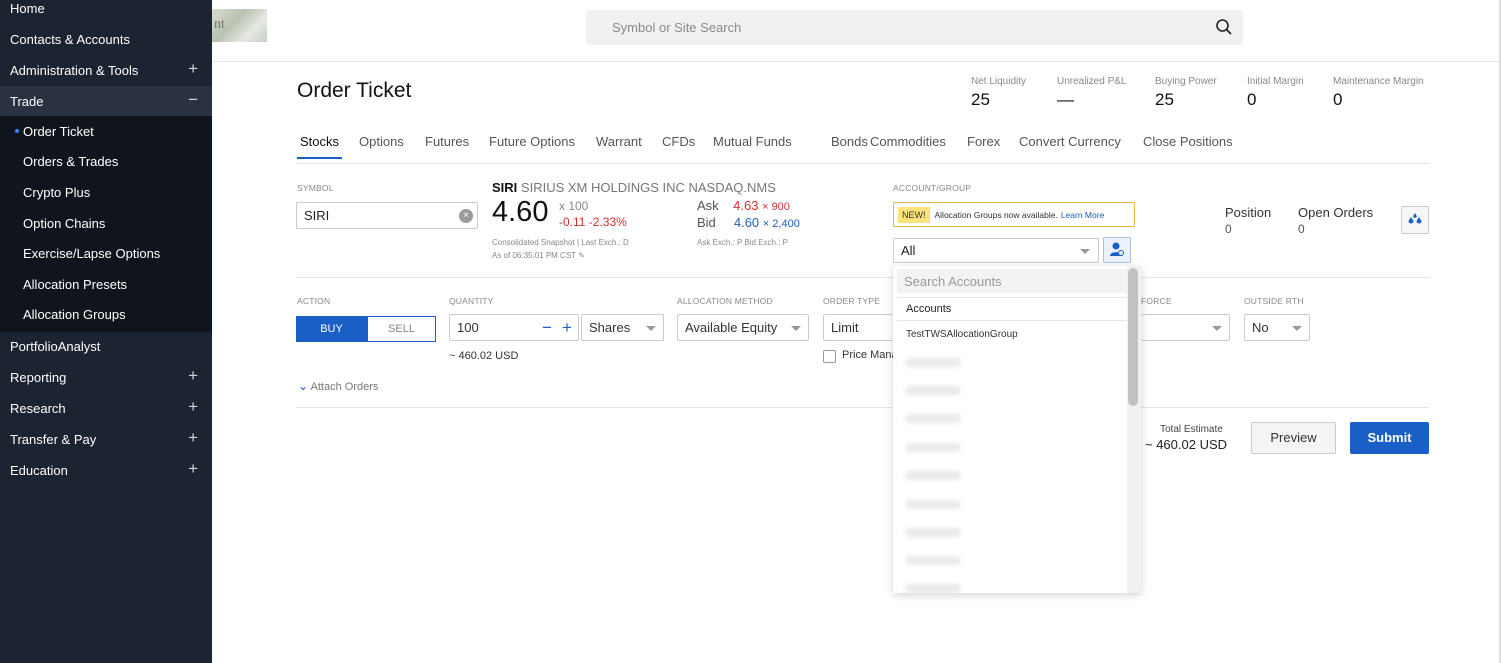 The width and height of the screenshot is (1501, 663). What do you see at coordinates (574, 206) in the screenshot?
I see `multiplier: x 100` at bounding box center [574, 206].